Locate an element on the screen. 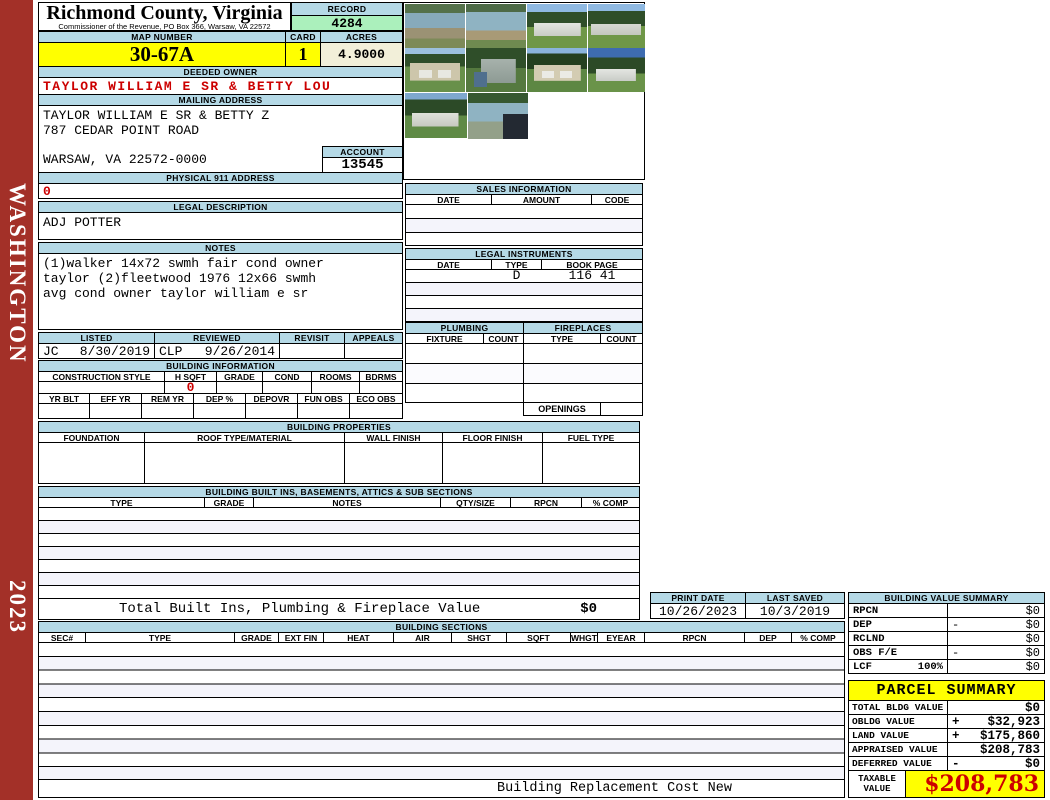  ps-row-label: APPRAISED VALUE is located at coordinates (898, 749).